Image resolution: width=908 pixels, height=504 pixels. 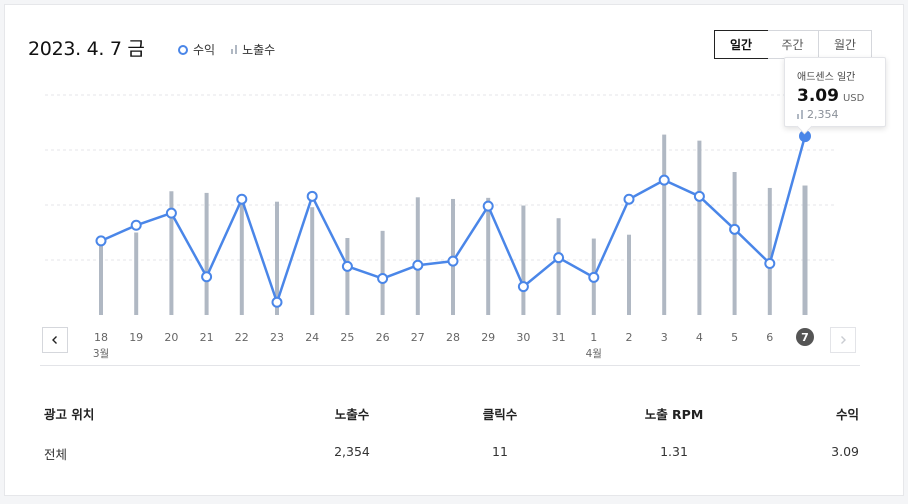 What do you see at coordinates (853, 98) in the screenshot?
I see `tooltip-unit: USD` at bounding box center [853, 98].